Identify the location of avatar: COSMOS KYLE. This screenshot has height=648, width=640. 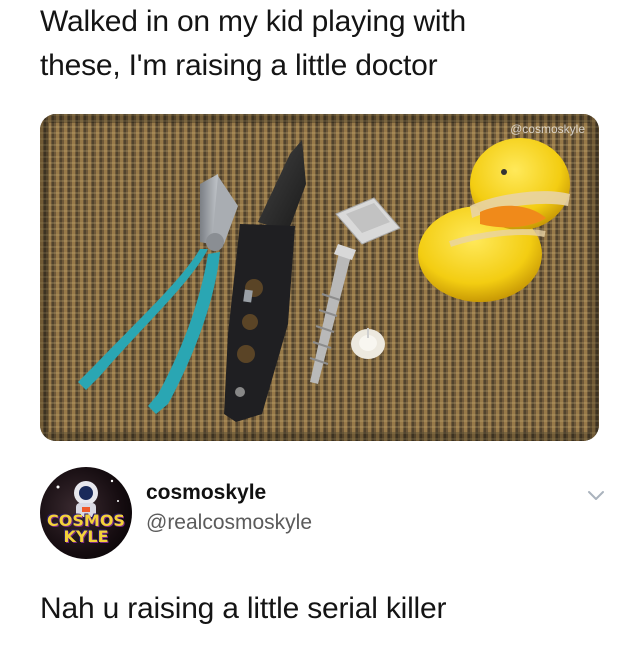
(86, 513).